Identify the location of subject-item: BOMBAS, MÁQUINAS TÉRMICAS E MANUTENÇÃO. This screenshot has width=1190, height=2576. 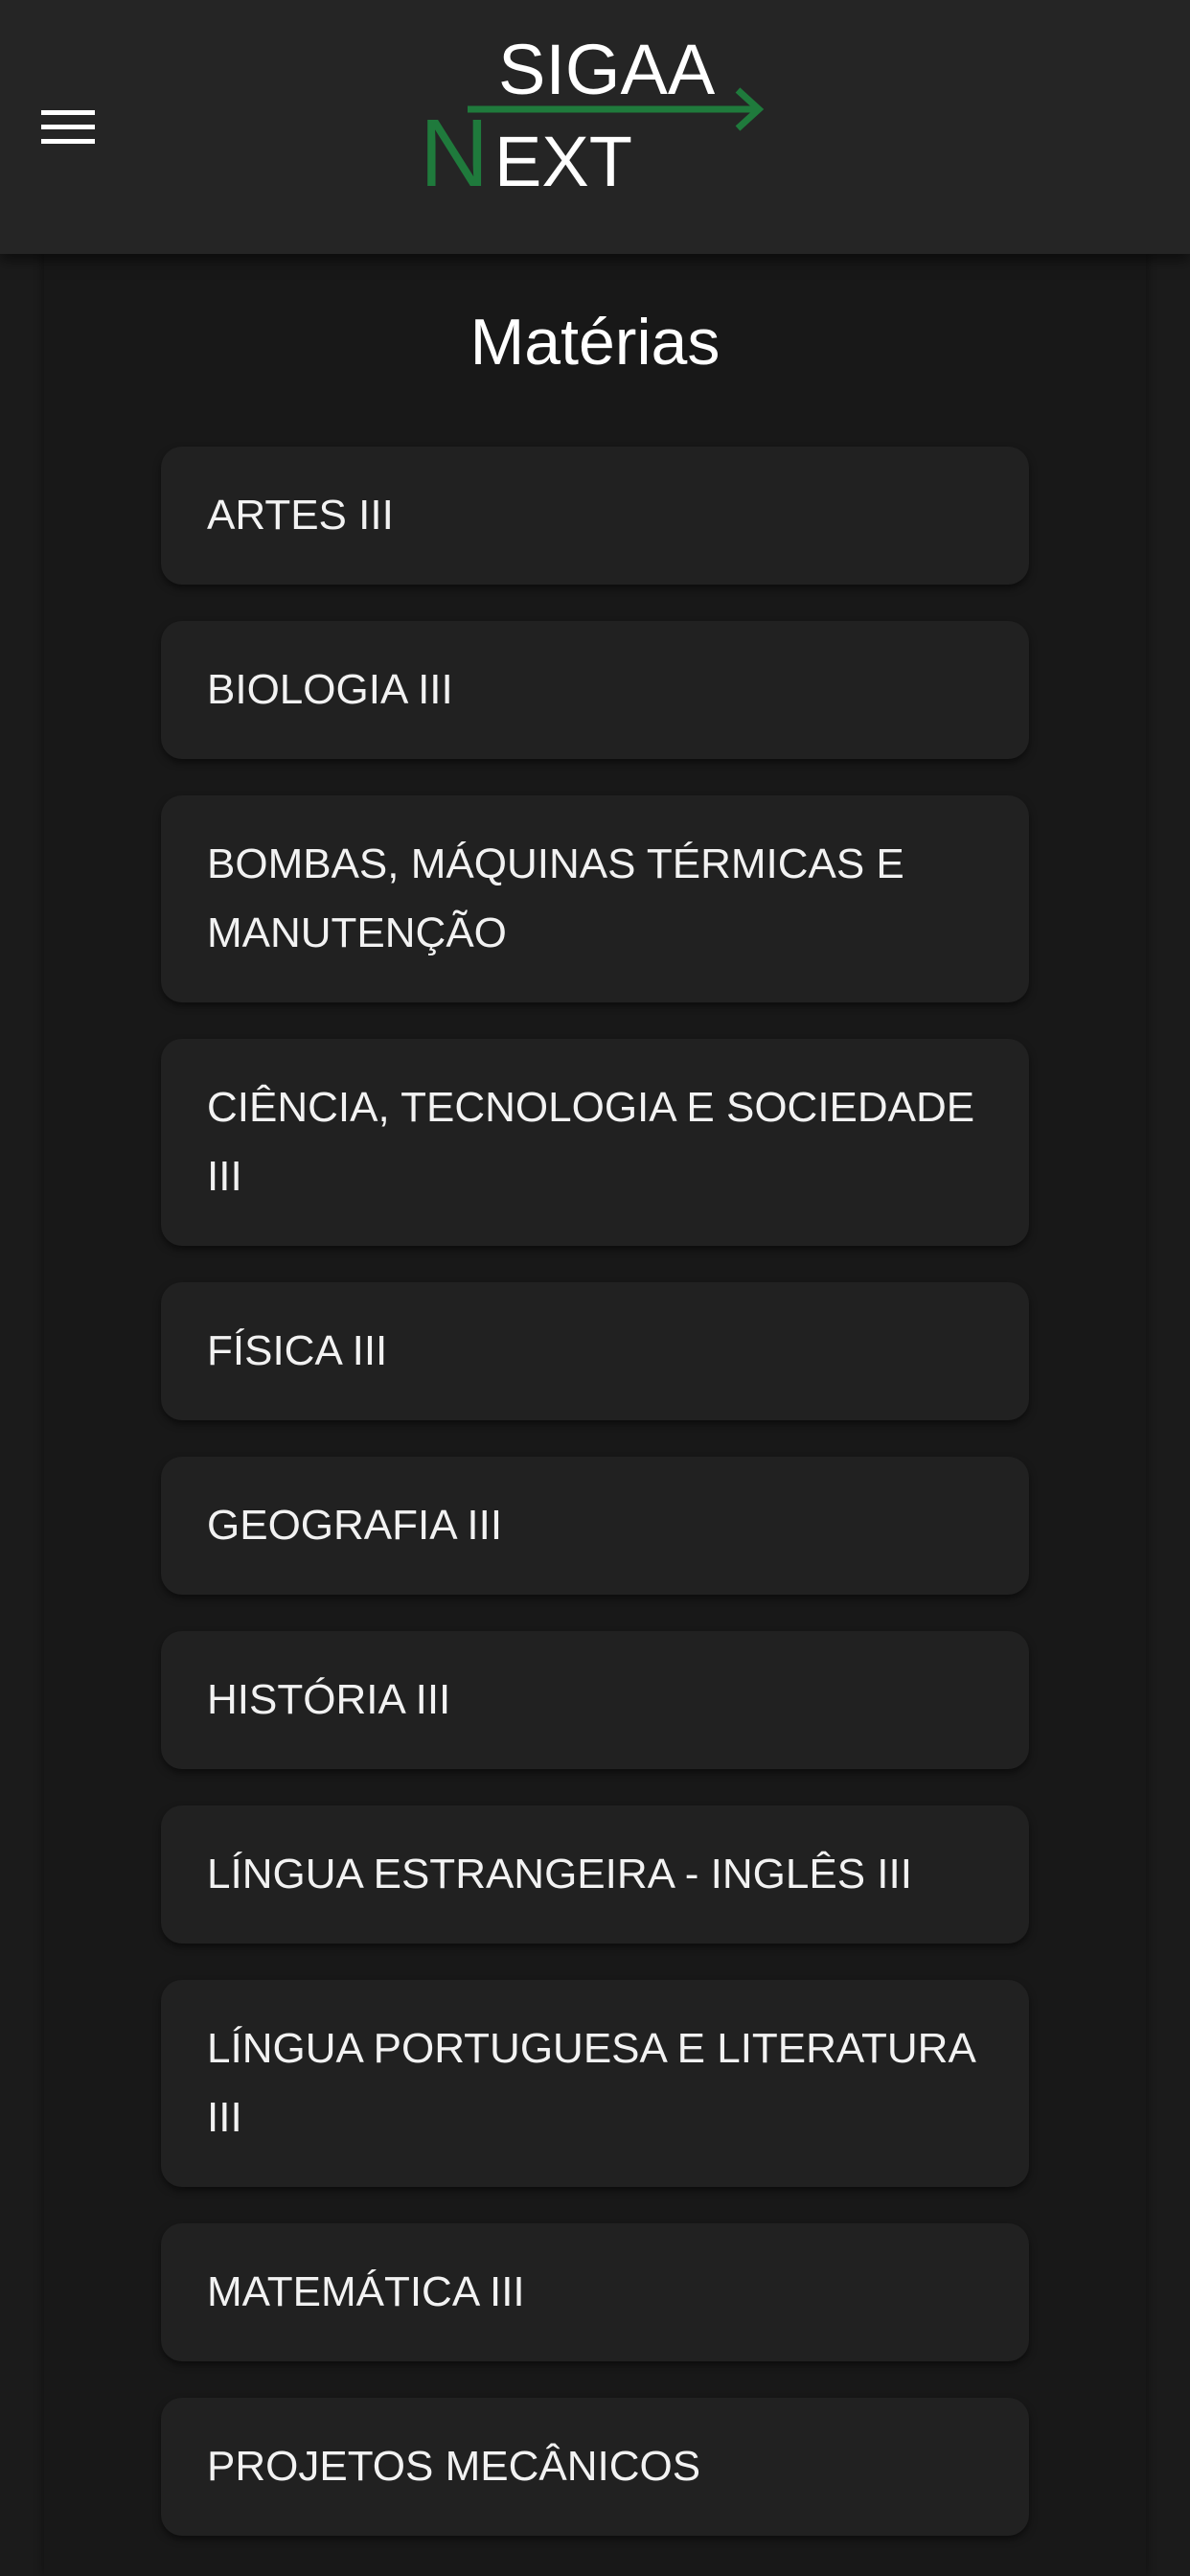
(595, 899).